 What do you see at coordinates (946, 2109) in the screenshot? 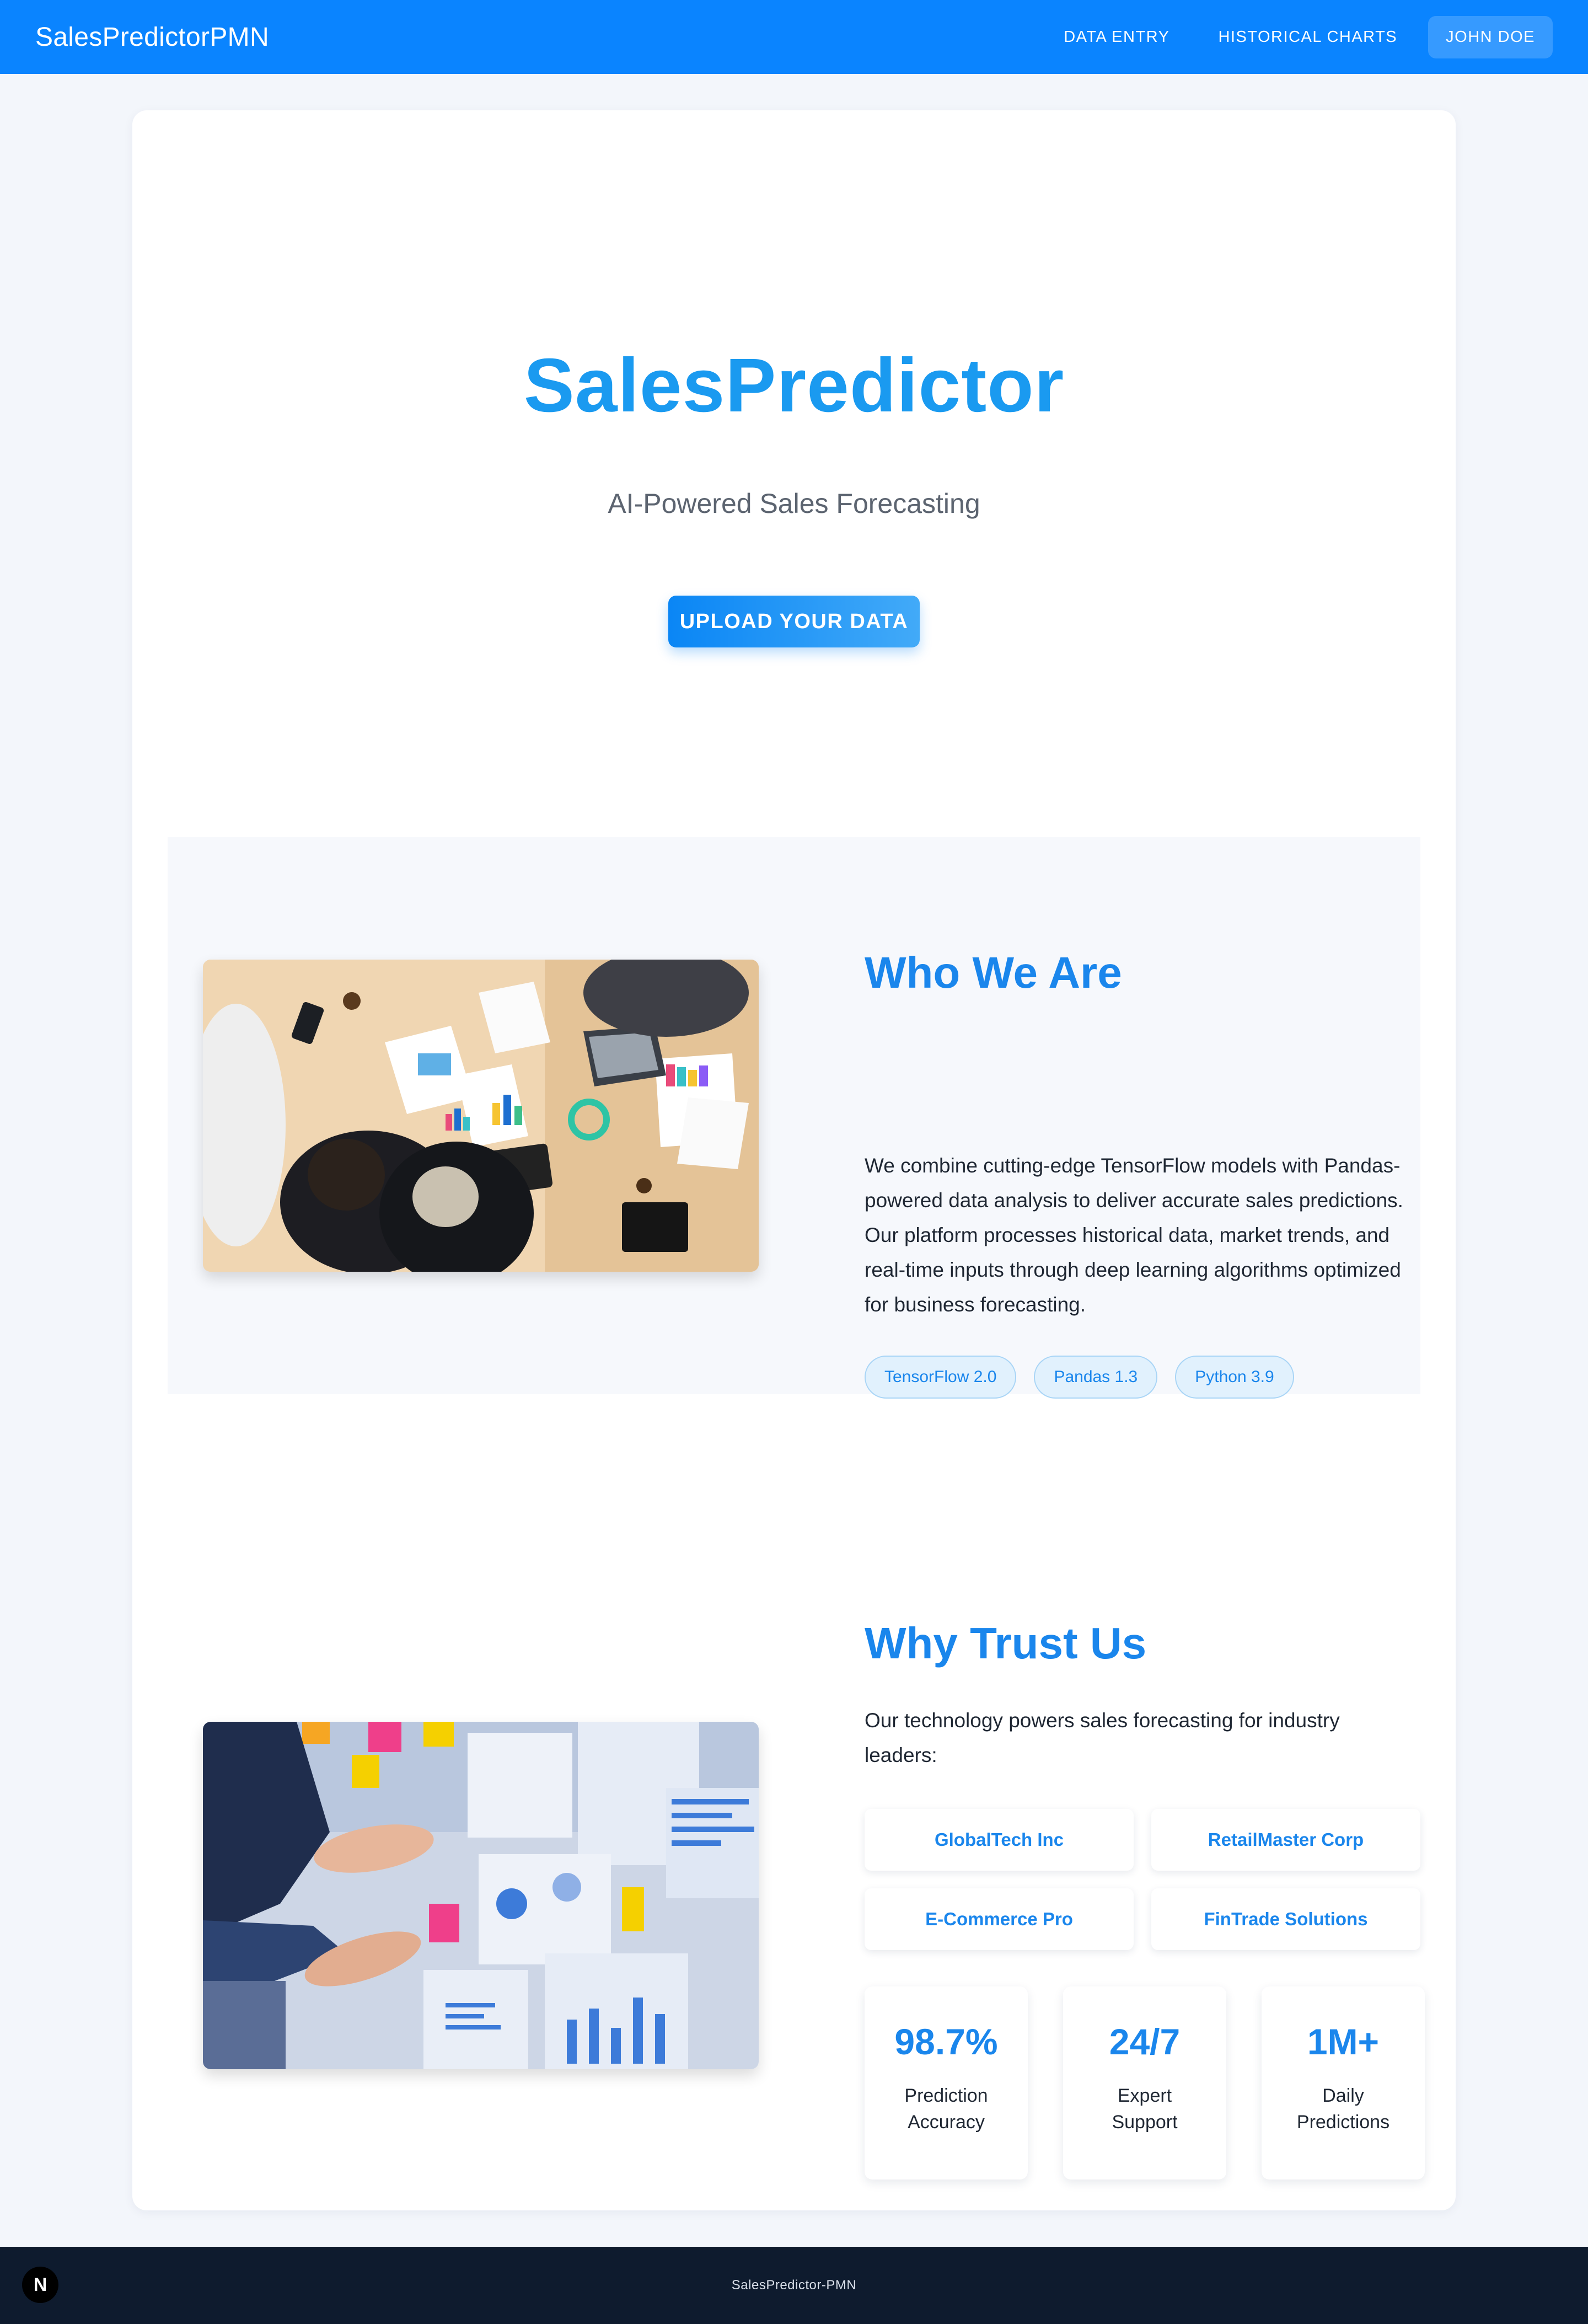
I see `stat-label: Prediction Accuracy` at bounding box center [946, 2109].